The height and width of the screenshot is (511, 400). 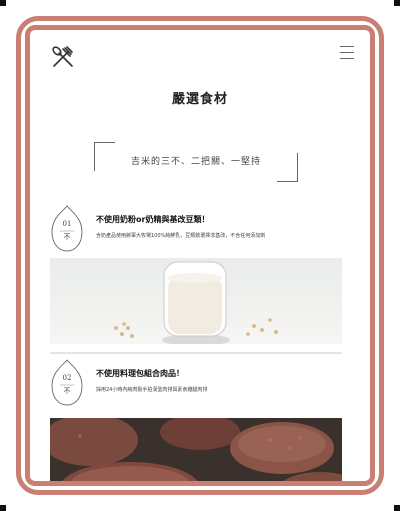 I want to click on item-title: 不使用料理包組合肉品！, so click(x=140, y=373).